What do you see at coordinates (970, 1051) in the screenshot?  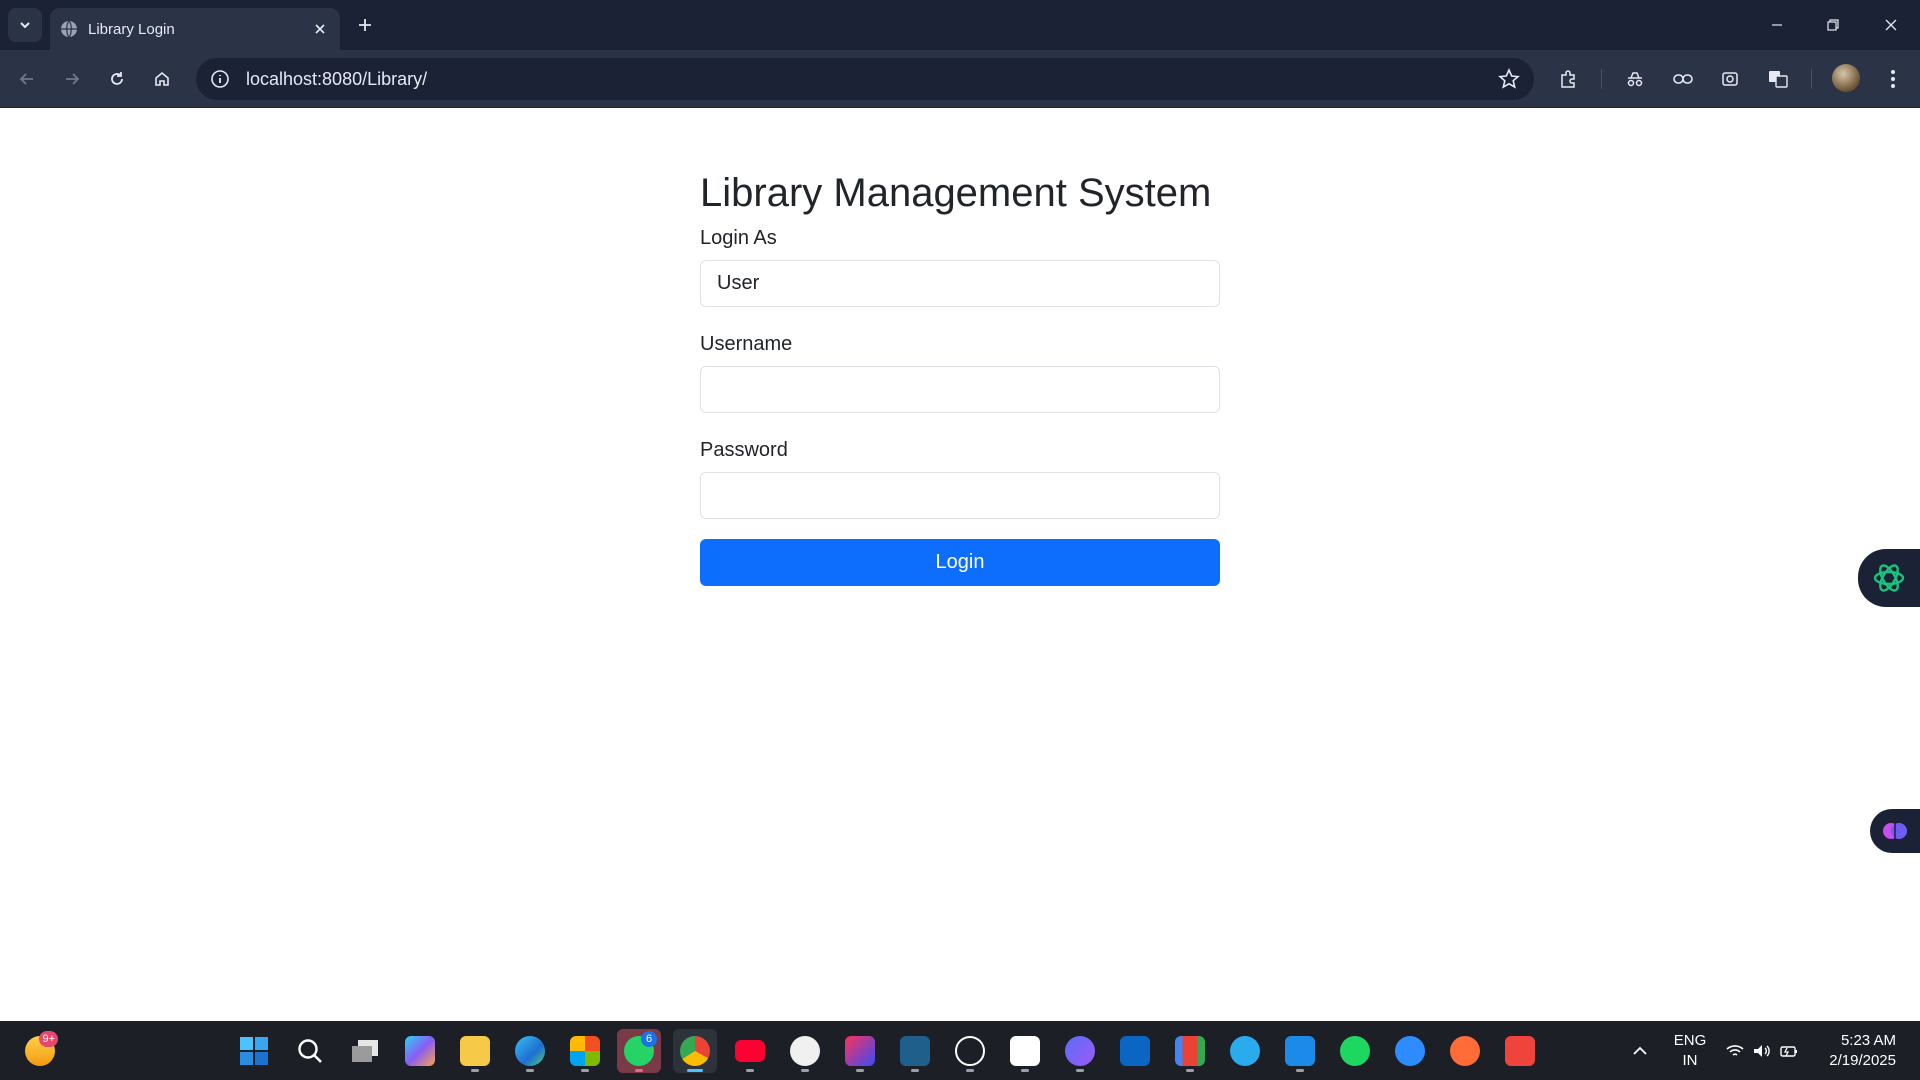 I see `chatgpt-button` at bounding box center [970, 1051].